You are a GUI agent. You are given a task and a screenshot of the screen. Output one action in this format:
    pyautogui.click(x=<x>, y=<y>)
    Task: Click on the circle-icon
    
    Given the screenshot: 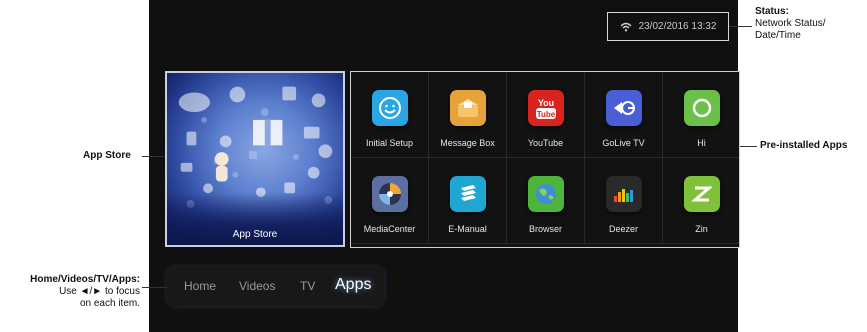 What is the action you would take?
    pyautogui.click(x=701, y=108)
    